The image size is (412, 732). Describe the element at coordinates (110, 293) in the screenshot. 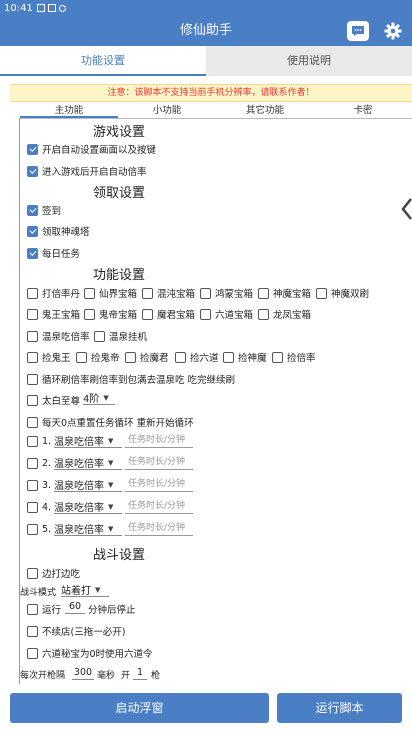

I see `checkbox-immortal-chest: 仙界宝箱` at that location.